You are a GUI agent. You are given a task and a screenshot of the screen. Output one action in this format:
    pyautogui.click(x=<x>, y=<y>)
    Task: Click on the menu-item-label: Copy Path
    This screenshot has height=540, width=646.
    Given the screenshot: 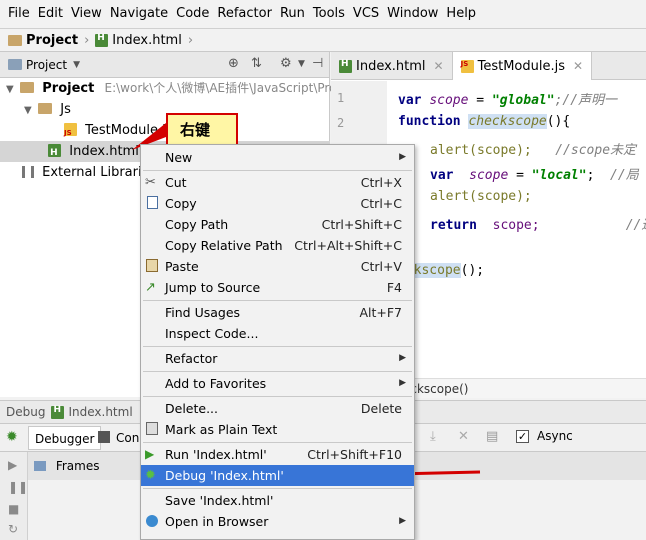 What is the action you would take?
    pyautogui.click(x=197, y=224)
    